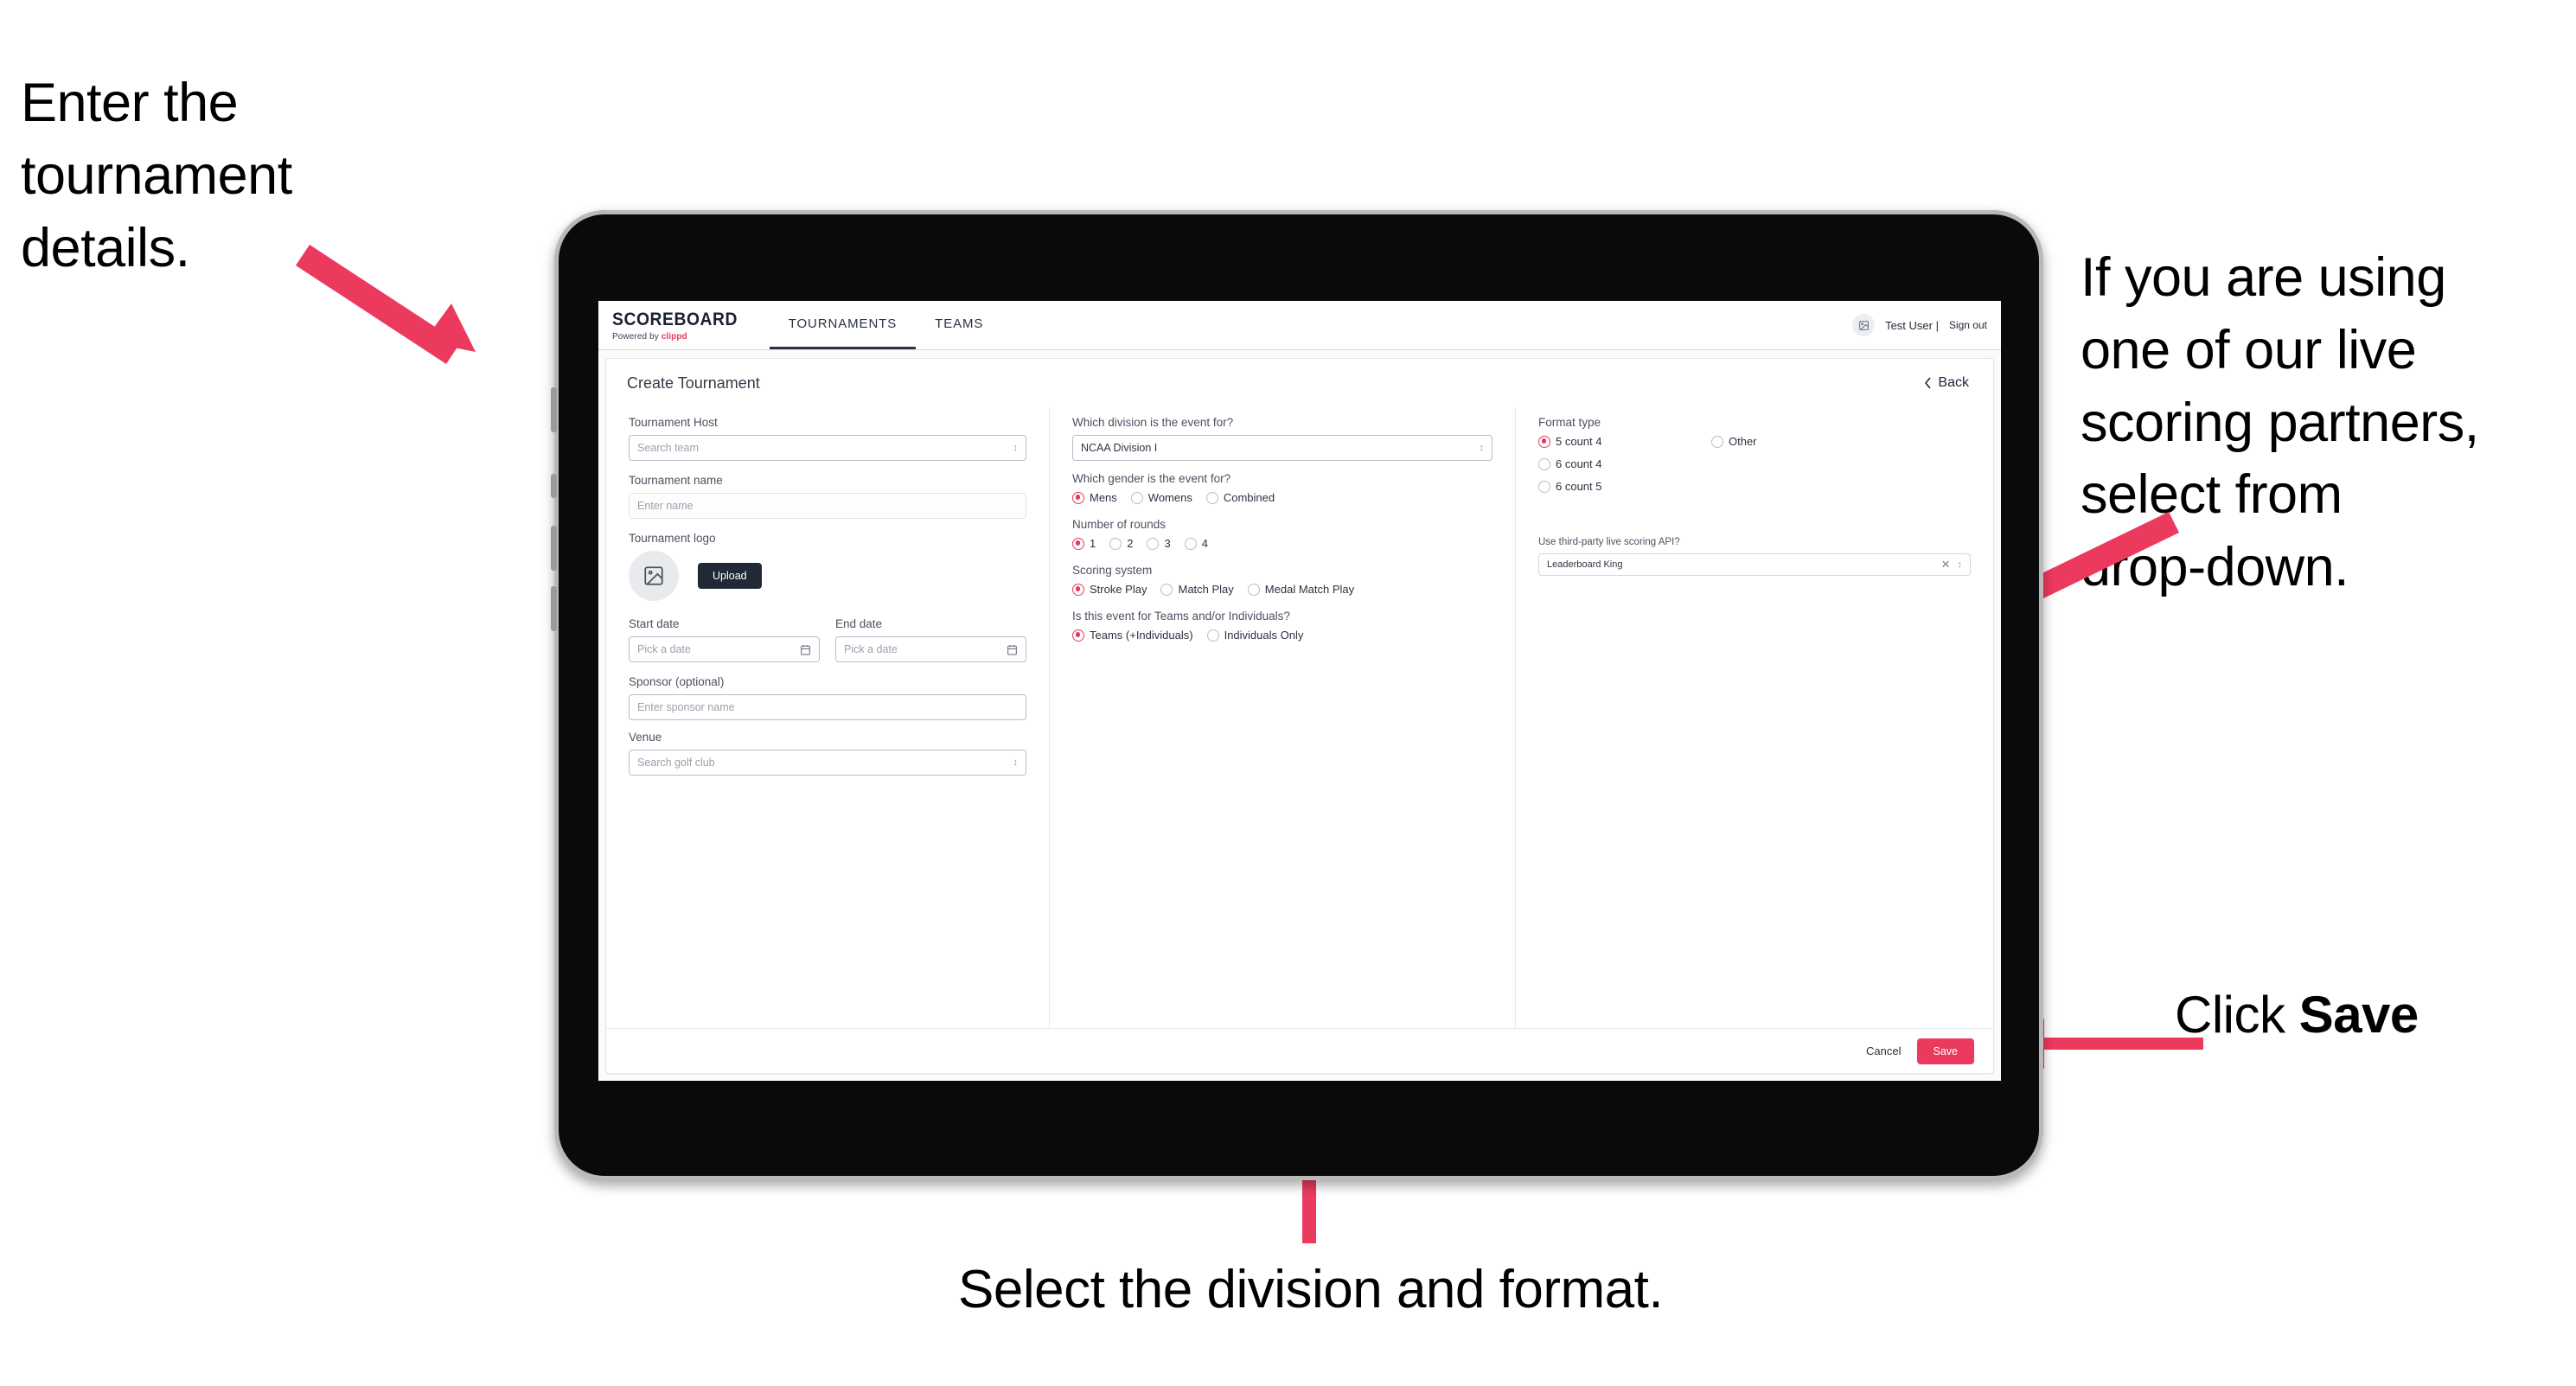 This screenshot has width=2576, height=1386. Describe the element at coordinates (1579, 464) in the screenshot. I see `radio-format-6-count-4-label: 6 count 4` at that location.